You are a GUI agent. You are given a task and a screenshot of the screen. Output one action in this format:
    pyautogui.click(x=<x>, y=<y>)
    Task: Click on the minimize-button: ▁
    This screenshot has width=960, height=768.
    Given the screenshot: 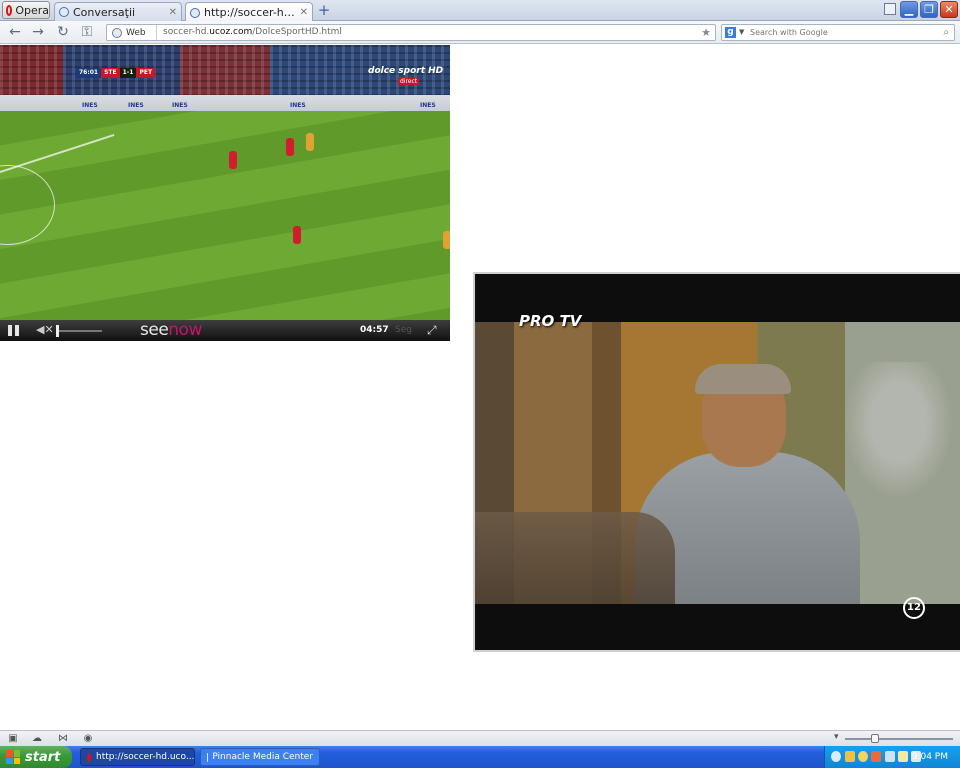 What is the action you would take?
    pyautogui.click(x=909, y=9)
    